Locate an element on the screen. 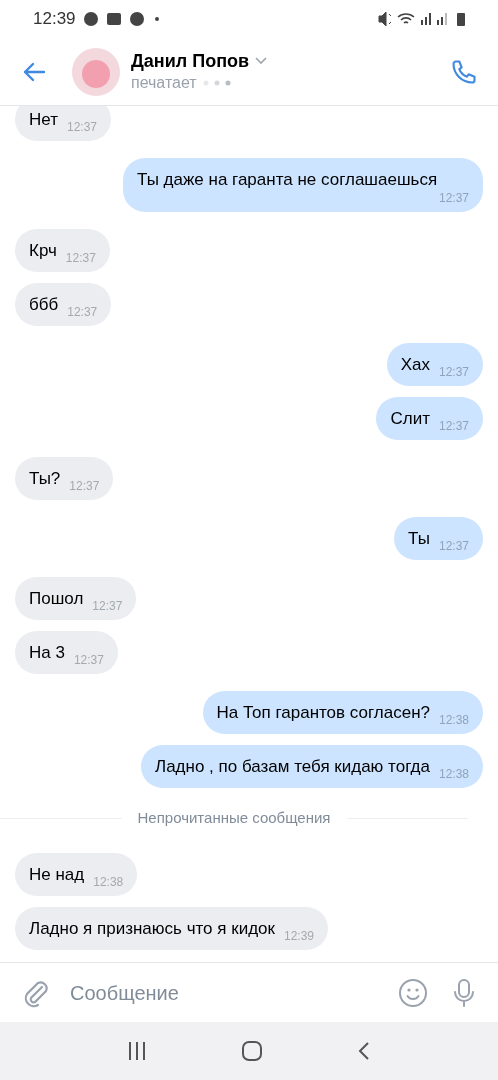  back-icon is located at coordinates (364, 1051).